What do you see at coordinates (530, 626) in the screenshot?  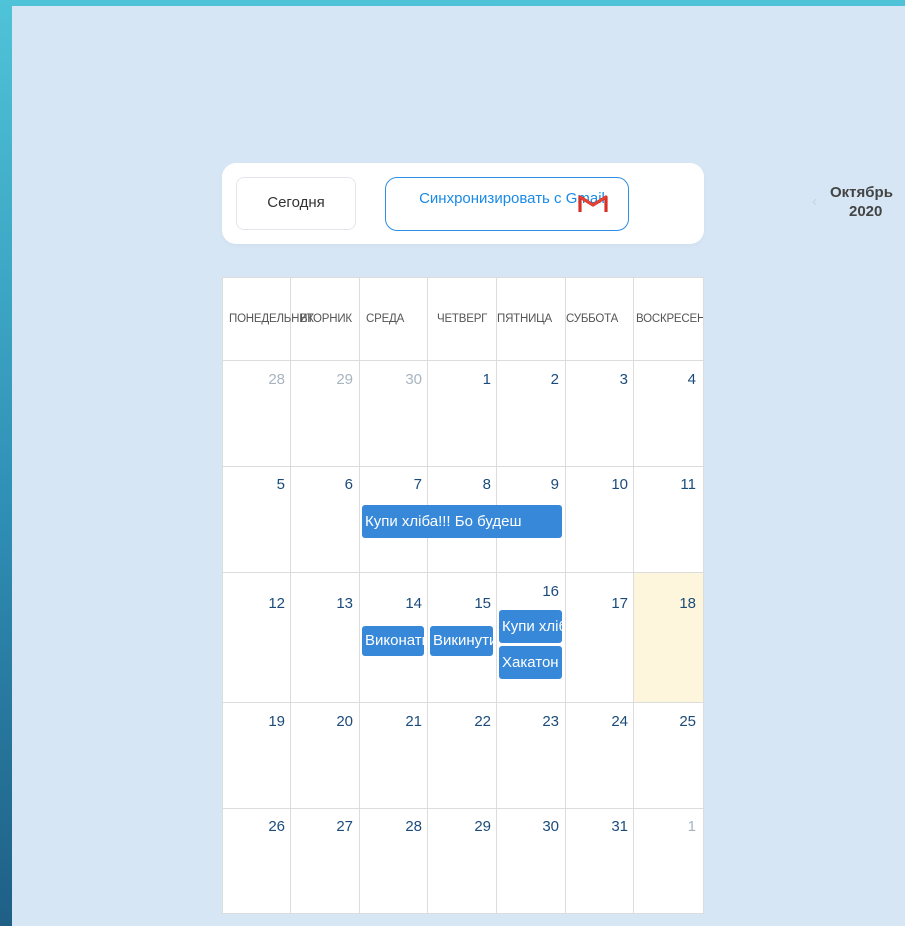 I see `calendar-event: Купи хліба` at bounding box center [530, 626].